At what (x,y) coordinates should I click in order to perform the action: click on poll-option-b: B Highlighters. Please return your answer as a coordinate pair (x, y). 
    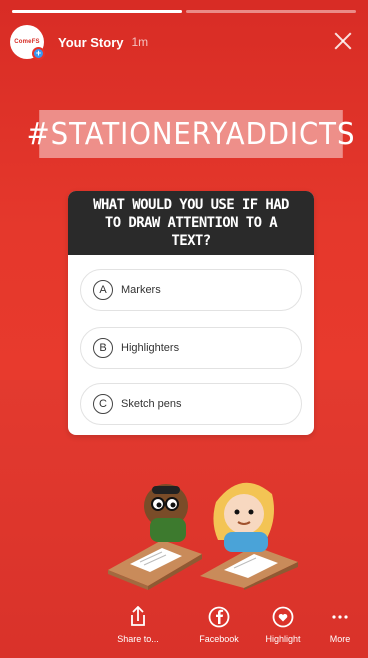
    Looking at the image, I should click on (191, 348).